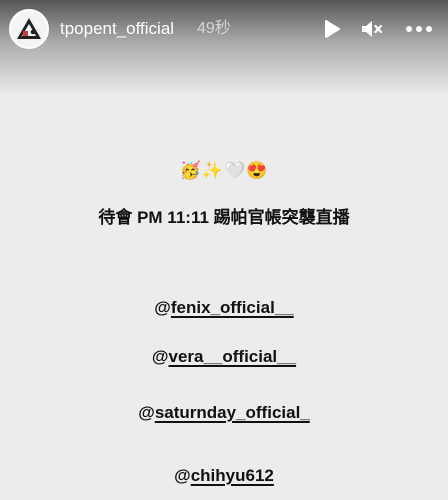 This screenshot has height=500, width=448. Describe the element at coordinates (232, 475) in the screenshot. I see `mention-handle: chihyu612` at that location.